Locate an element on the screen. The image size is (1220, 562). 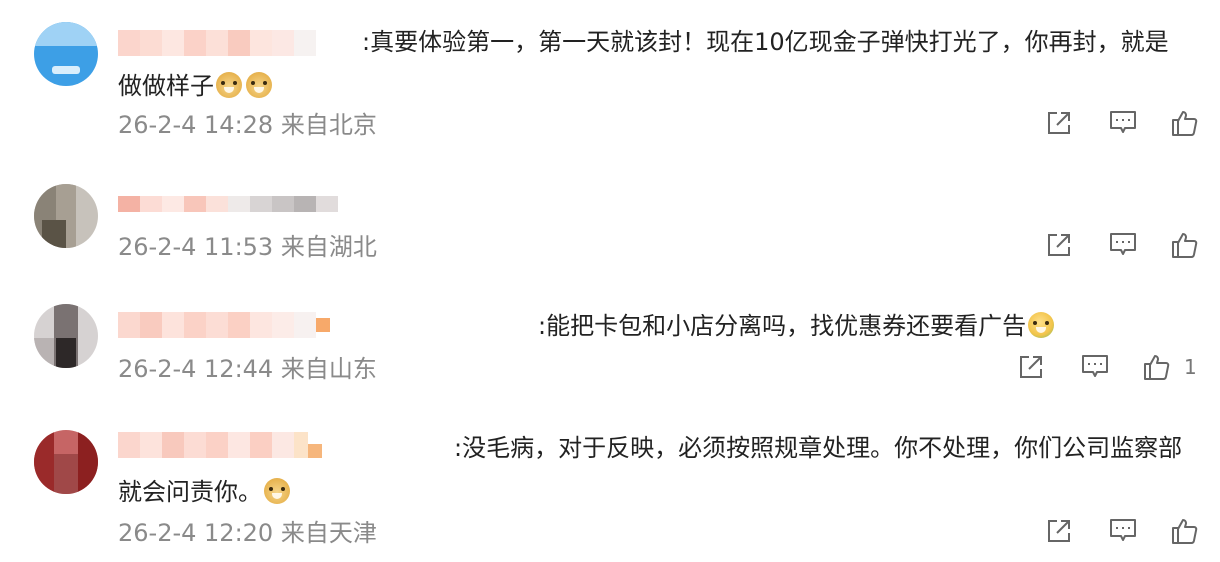
like-count: 1 is located at coordinates (1190, 367).